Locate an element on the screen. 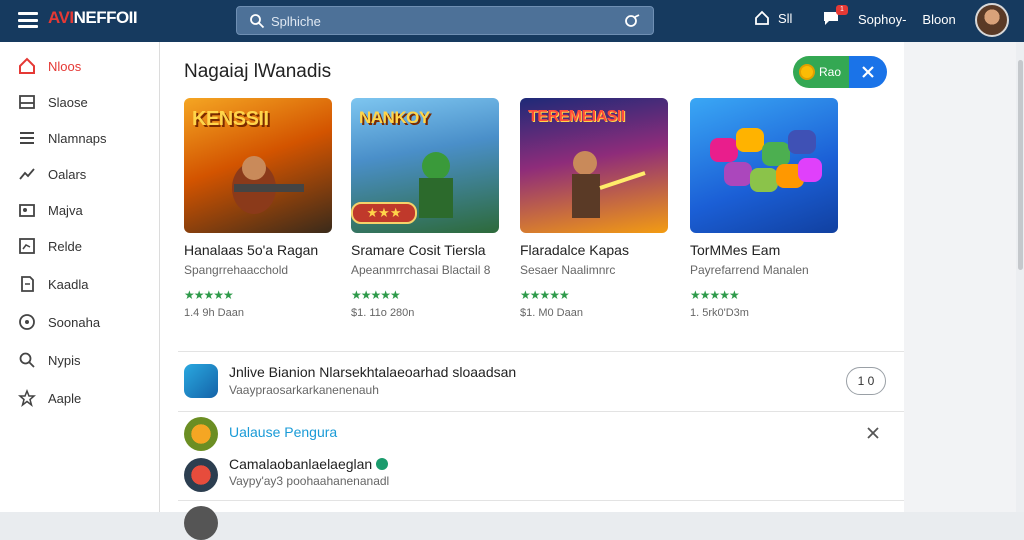 The height and width of the screenshot is (540, 1024). trend-icon is located at coordinates (27, 174).